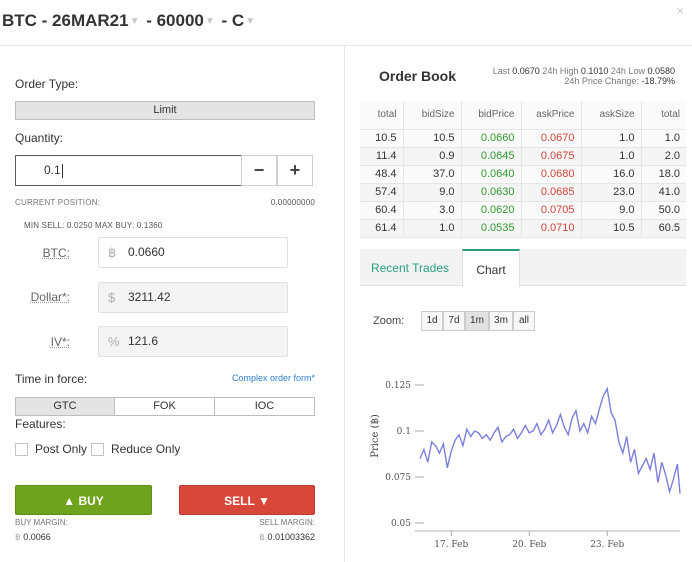 Image resolution: width=692 pixels, height=562 pixels. Describe the element at coordinates (611, 228) in the screenshot. I see `row-ask-size: 10.5` at that location.